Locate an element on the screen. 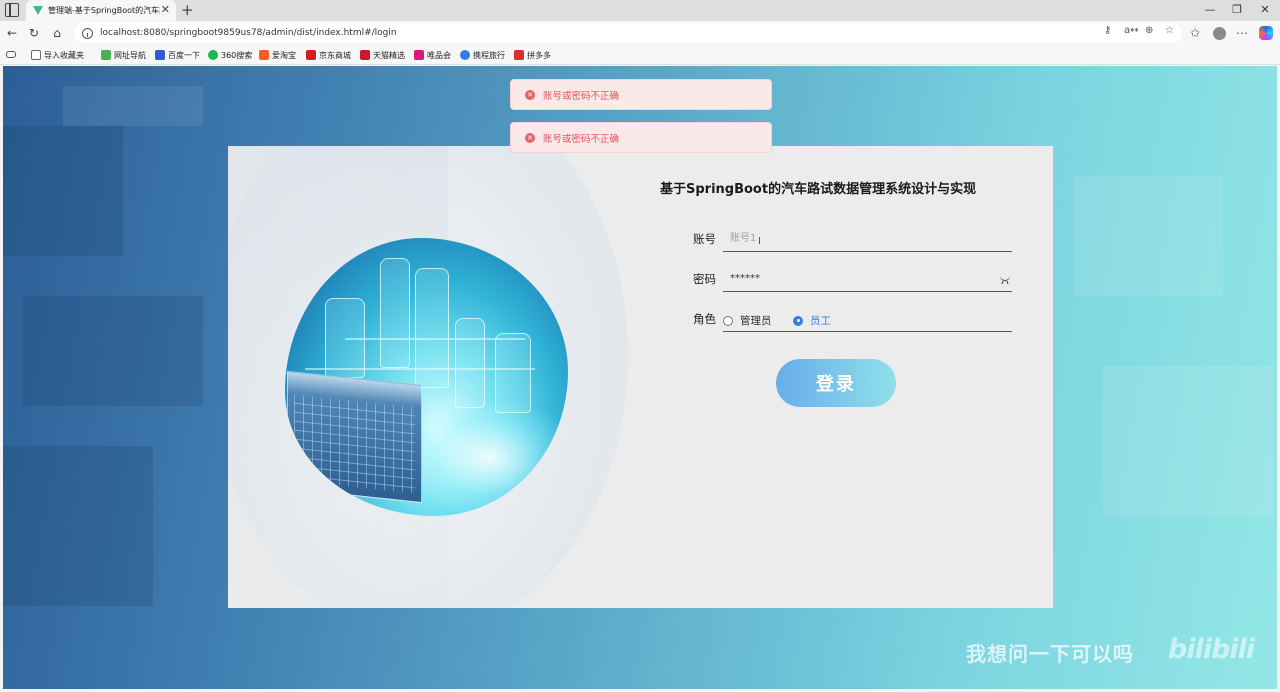  account-input is located at coordinates (867, 239).